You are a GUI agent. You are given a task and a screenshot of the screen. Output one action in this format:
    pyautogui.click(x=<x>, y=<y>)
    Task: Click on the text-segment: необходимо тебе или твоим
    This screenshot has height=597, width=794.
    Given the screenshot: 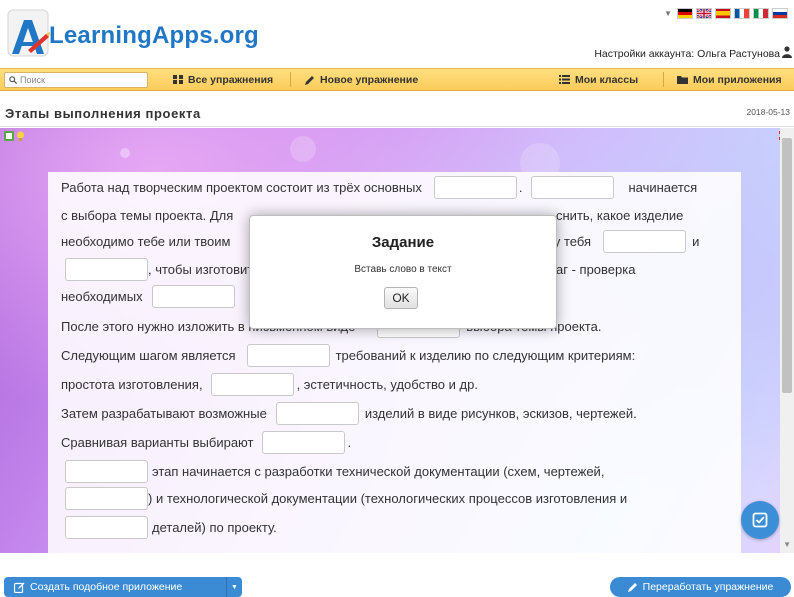 What is the action you would take?
    pyautogui.click(x=146, y=241)
    